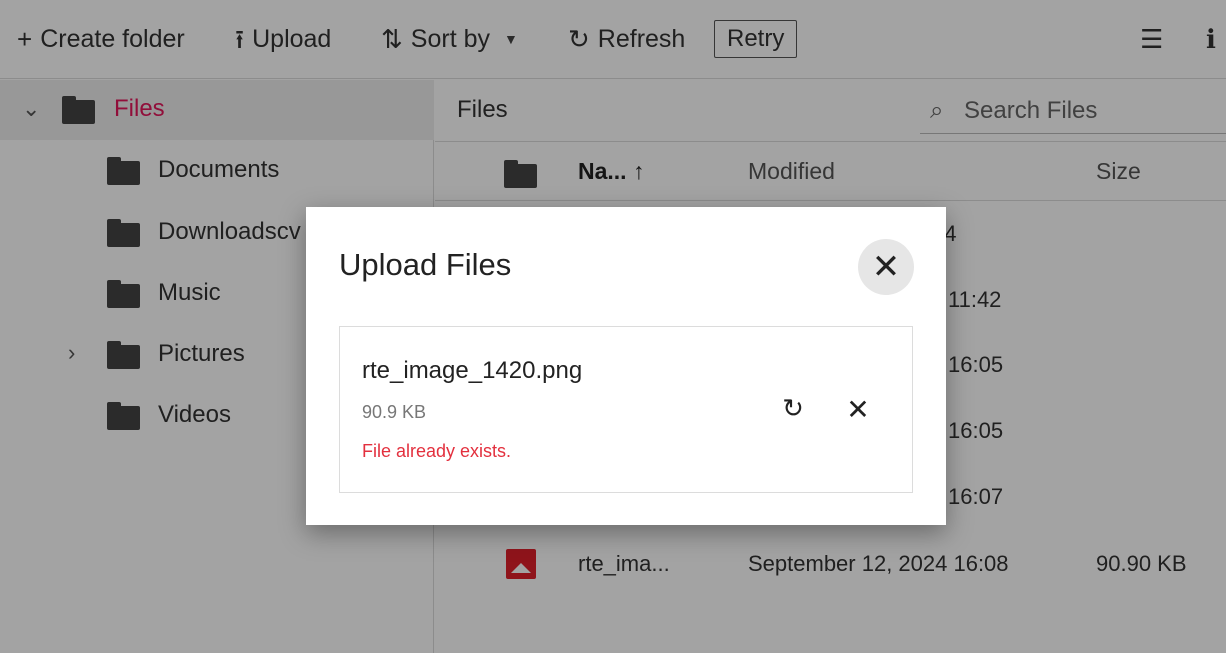  What do you see at coordinates (472, 370) in the screenshot?
I see `upload-file-name: rte_image_1420.png` at bounding box center [472, 370].